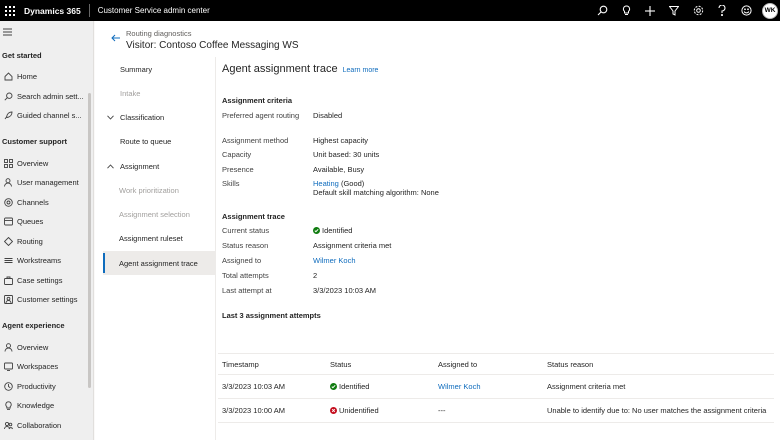  I want to click on step-classification: Classification, so click(159, 117).